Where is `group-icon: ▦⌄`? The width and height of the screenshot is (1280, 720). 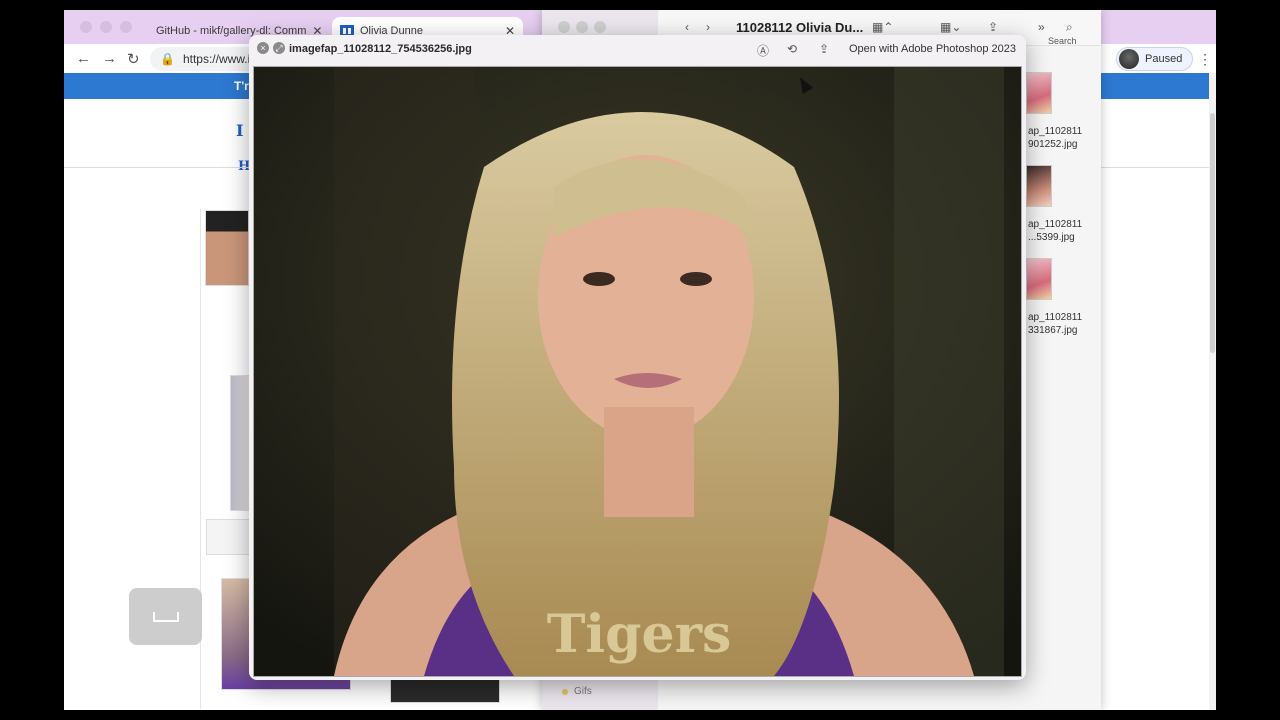
group-icon: ▦⌄ is located at coordinates (950, 27).